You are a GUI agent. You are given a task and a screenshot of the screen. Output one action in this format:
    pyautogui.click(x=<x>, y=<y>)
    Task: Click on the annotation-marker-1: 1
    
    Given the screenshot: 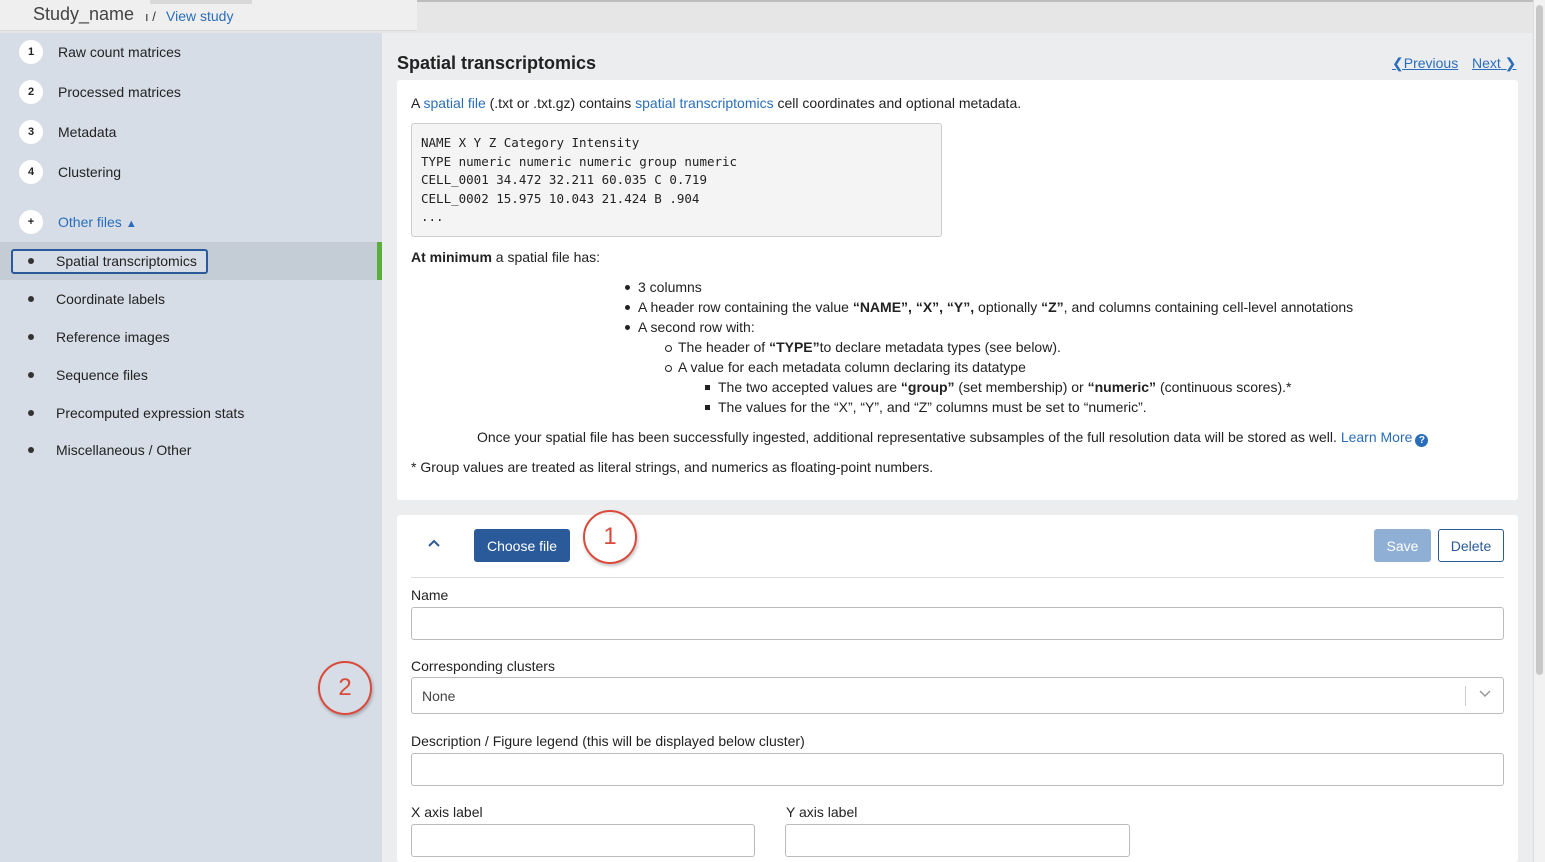 What is the action you would take?
    pyautogui.click(x=610, y=537)
    